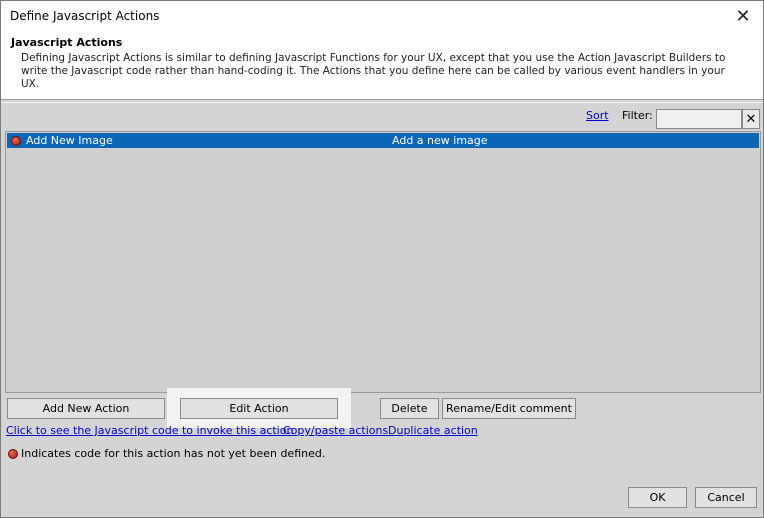 Image resolution: width=764 pixels, height=518 pixels. Describe the element at coordinates (440, 140) in the screenshot. I see `action-comment: Add a new image` at that location.